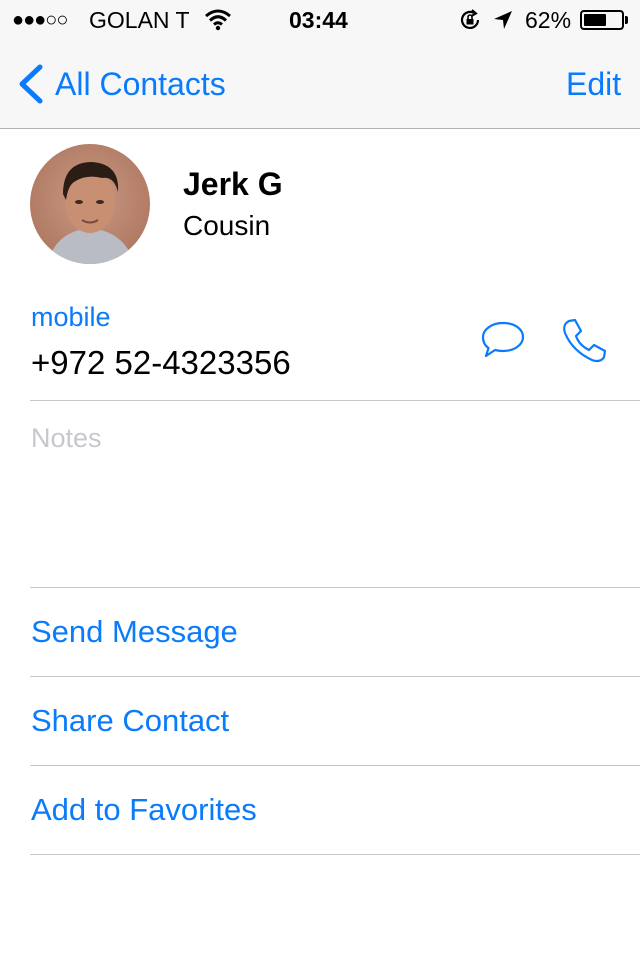 The image size is (640, 960). I want to click on location-arrow-icon, so click(503, 20).